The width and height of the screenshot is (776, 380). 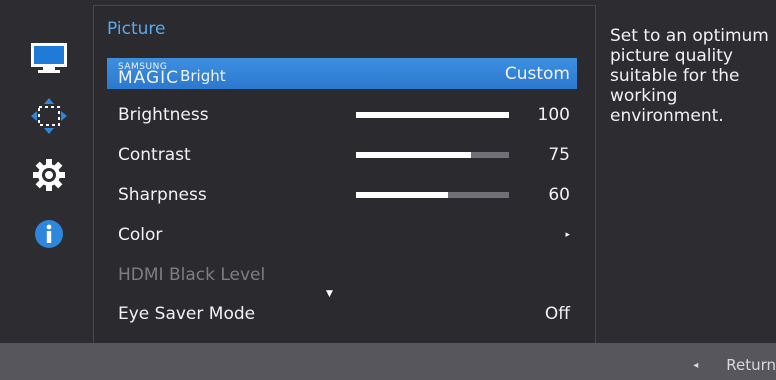 What do you see at coordinates (149, 74) in the screenshot?
I see `samsung-magic-logo: SAMSUNG MAGIC` at bounding box center [149, 74].